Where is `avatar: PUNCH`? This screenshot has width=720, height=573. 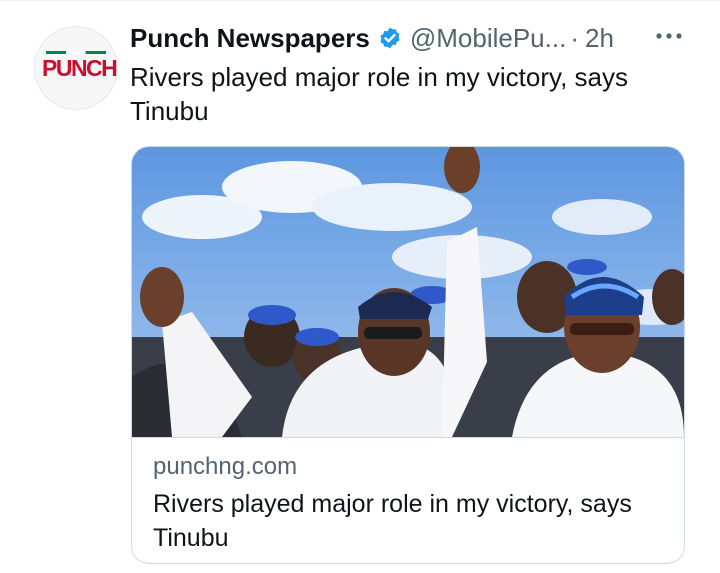 avatar: PUNCH is located at coordinates (76, 68).